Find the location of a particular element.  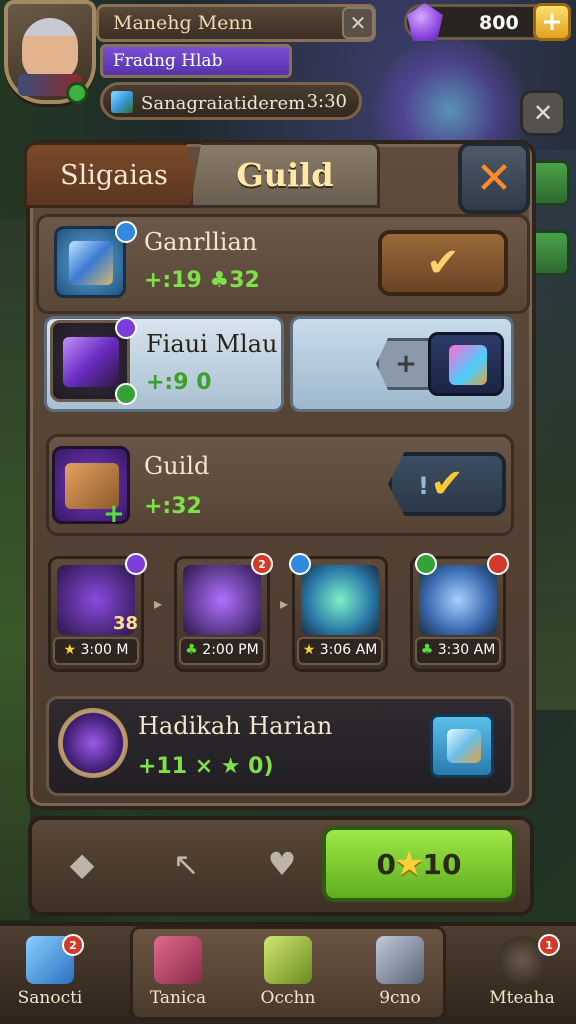

swap-target-slot is located at coordinates (466, 364).